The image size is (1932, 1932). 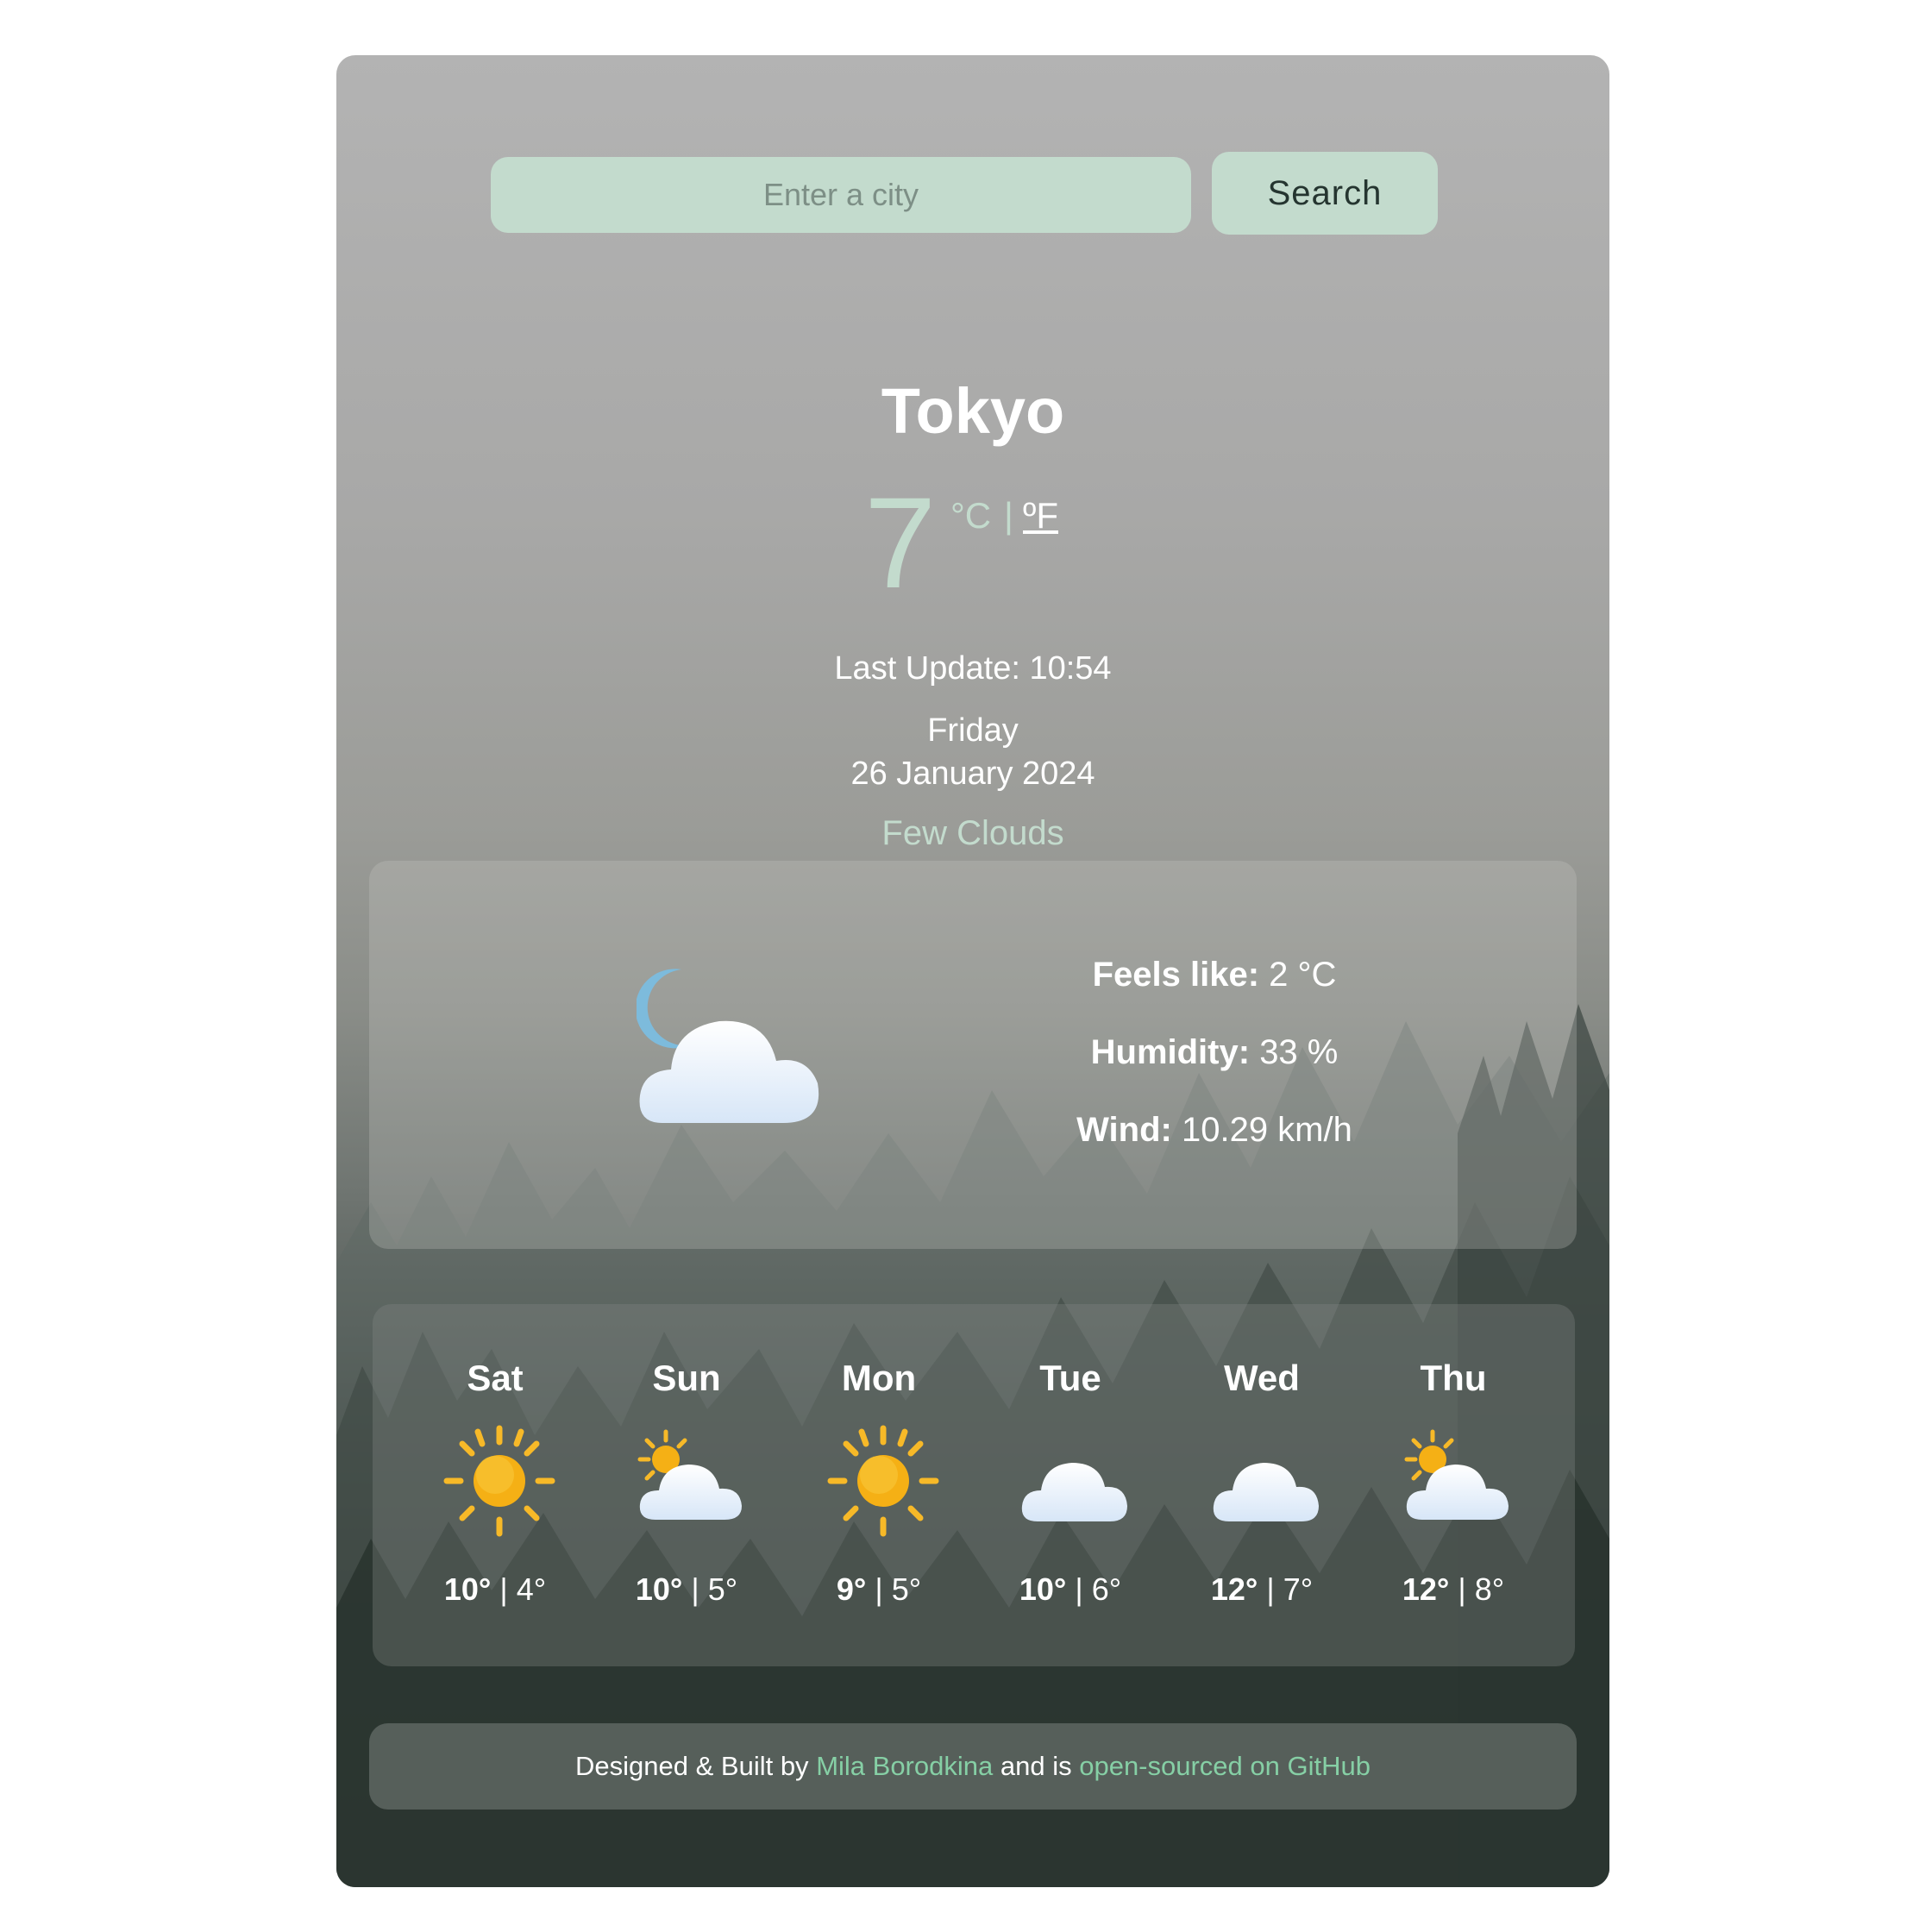 I want to click on search-form: Search, so click(x=966, y=194).